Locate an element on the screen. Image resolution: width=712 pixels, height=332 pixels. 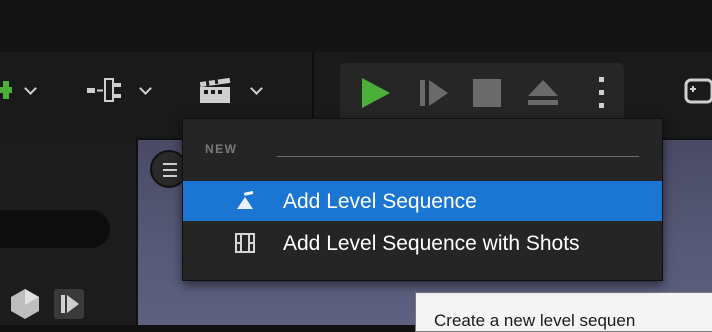
left-panel-icon-bar is located at coordinates (68, 304).